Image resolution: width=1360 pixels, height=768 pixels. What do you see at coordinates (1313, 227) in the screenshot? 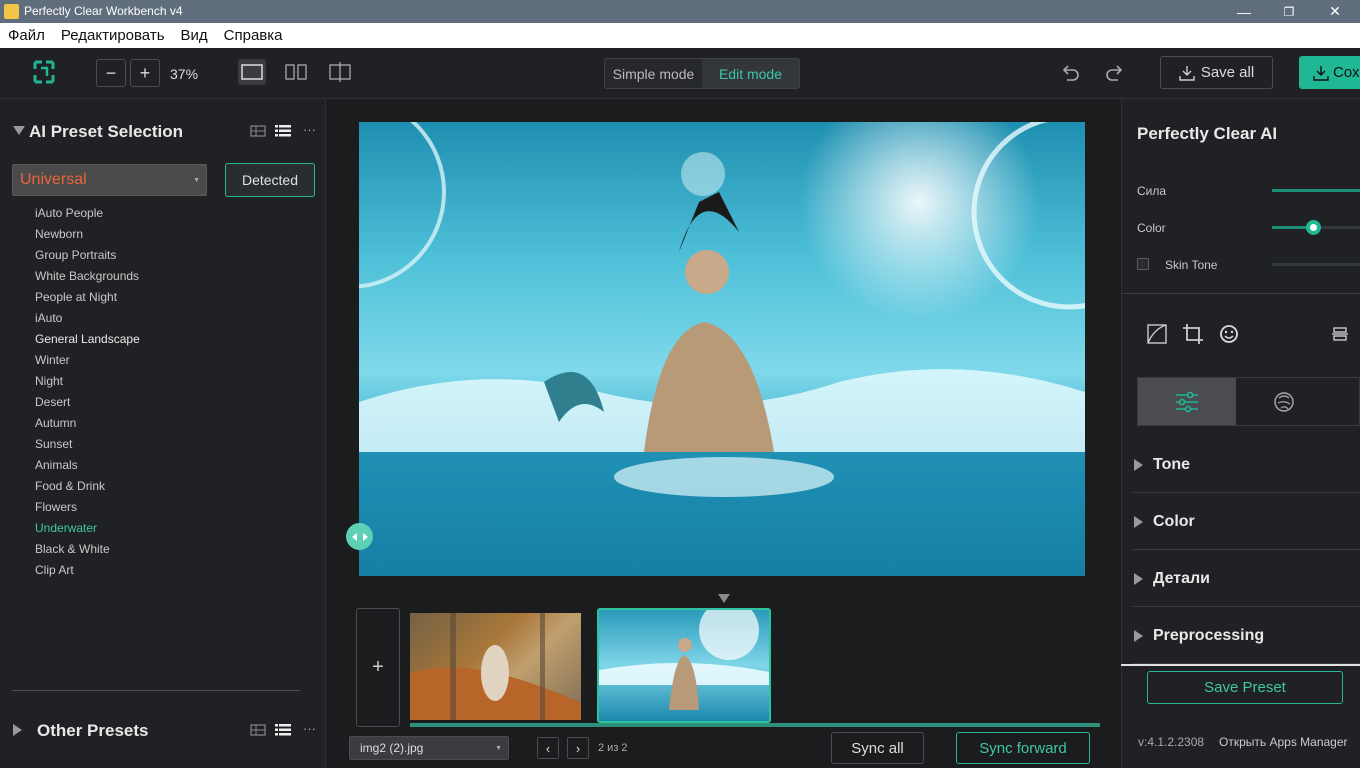
I see `color-slider-thumb` at bounding box center [1313, 227].